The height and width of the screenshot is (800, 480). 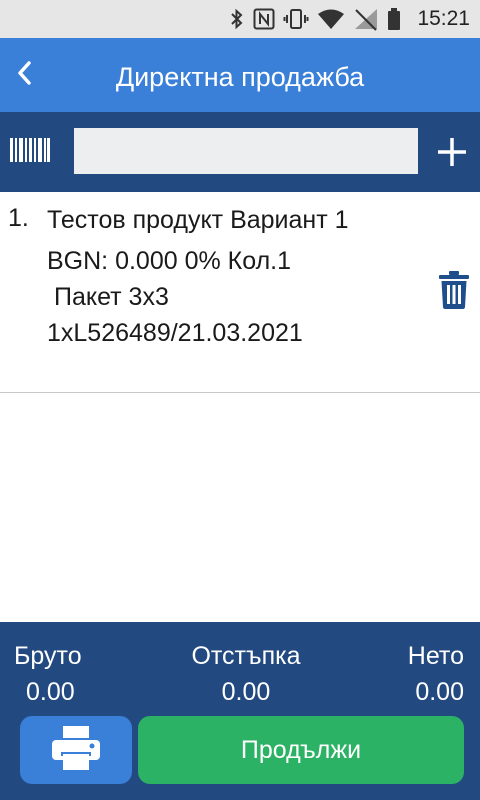 What do you see at coordinates (366, 19) in the screenshot?
I see `no-signal-icon` at bounding box center [366, 19].